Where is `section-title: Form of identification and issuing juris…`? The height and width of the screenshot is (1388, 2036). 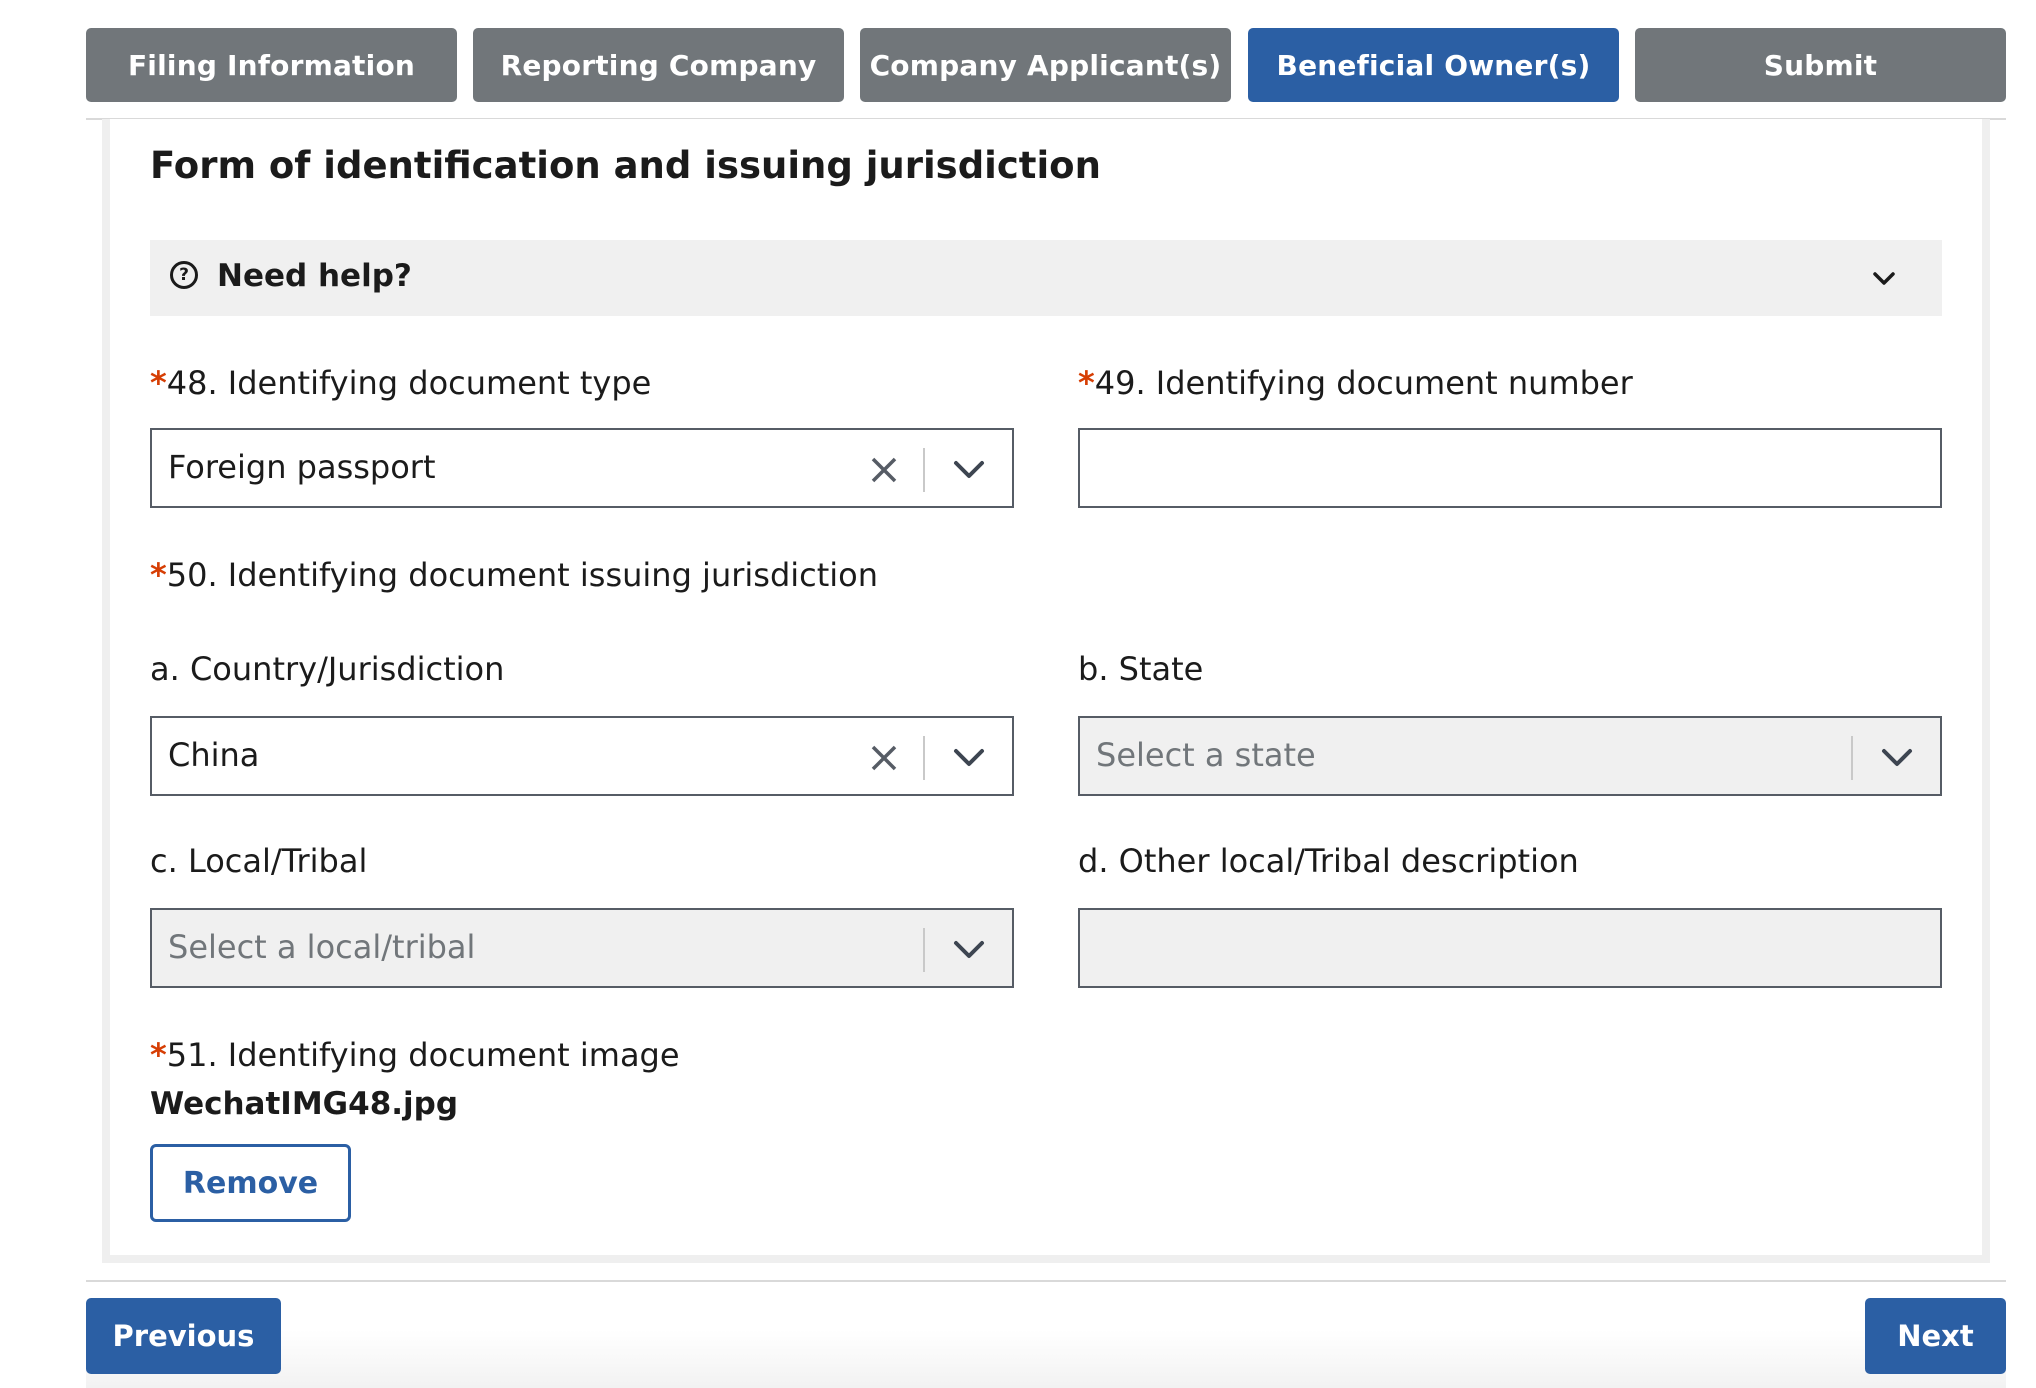
section-title: Form of identification and issuing juris… is located at coordinates (625, 165).